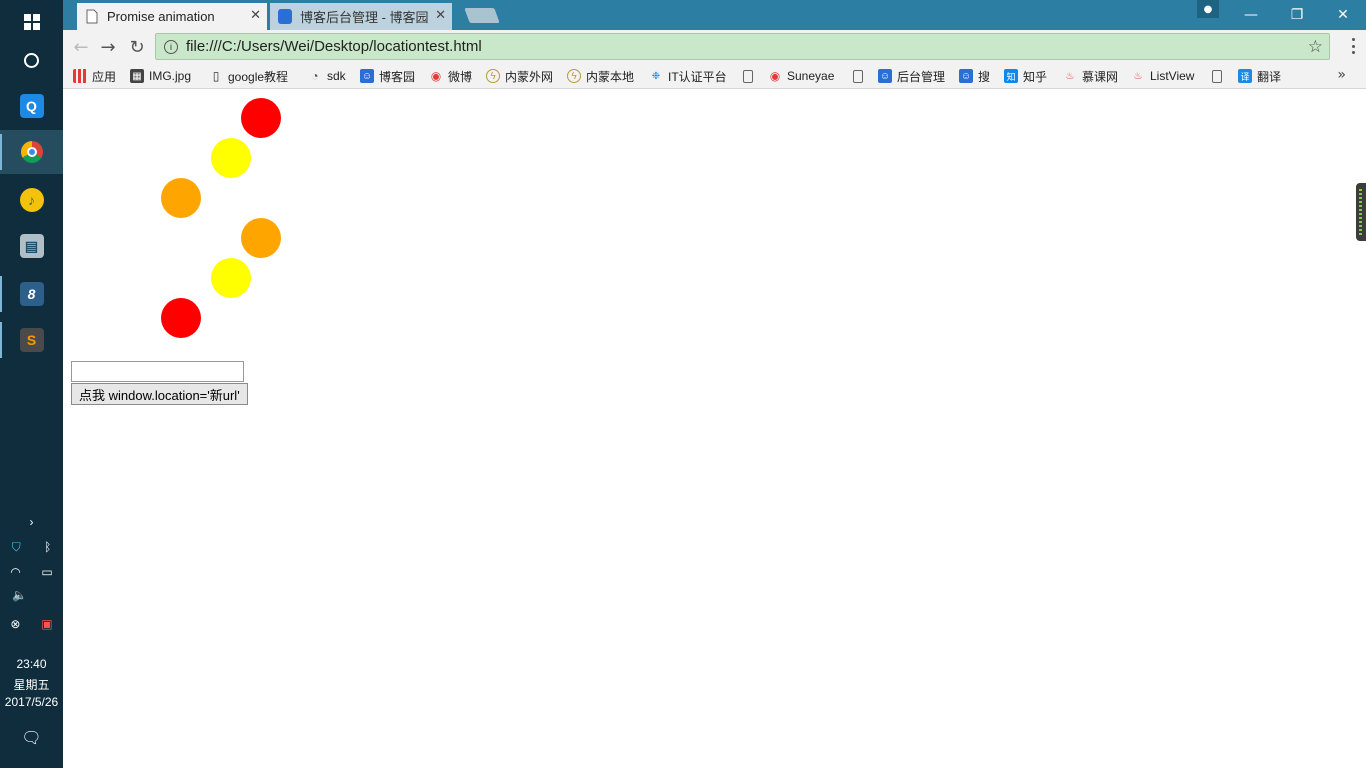 This screenshot has height=768, width=1366. I want to click on taskbar-app-music: ♪, so click(31, 200).